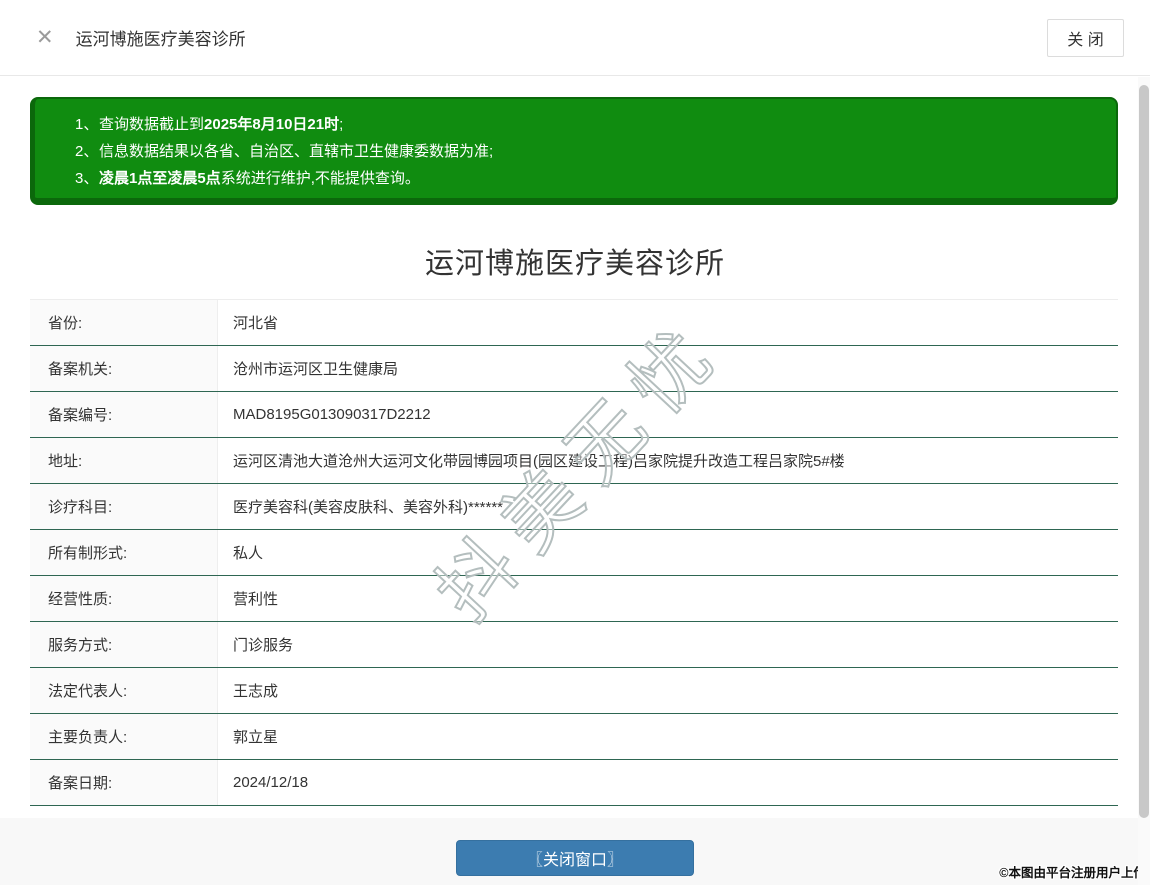 The width and height of the screenshot is (1150, 885). Describe the element at coordinates (87, 151) in the screenshot. I see `notice-line-number: 2、` at that location.